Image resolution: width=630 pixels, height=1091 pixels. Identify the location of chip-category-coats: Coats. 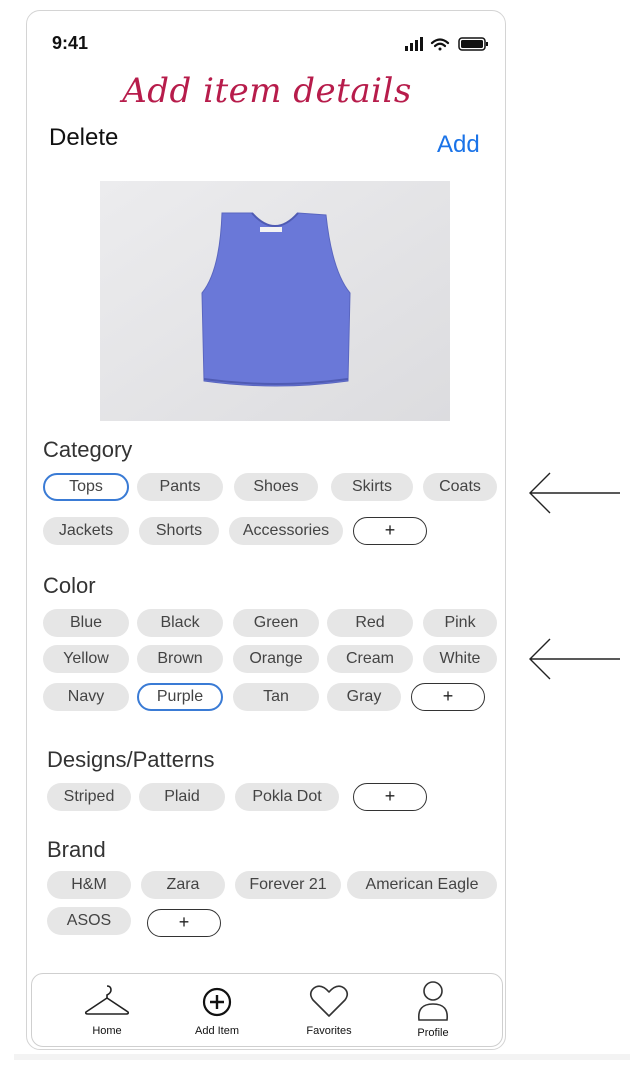
(460, 487).